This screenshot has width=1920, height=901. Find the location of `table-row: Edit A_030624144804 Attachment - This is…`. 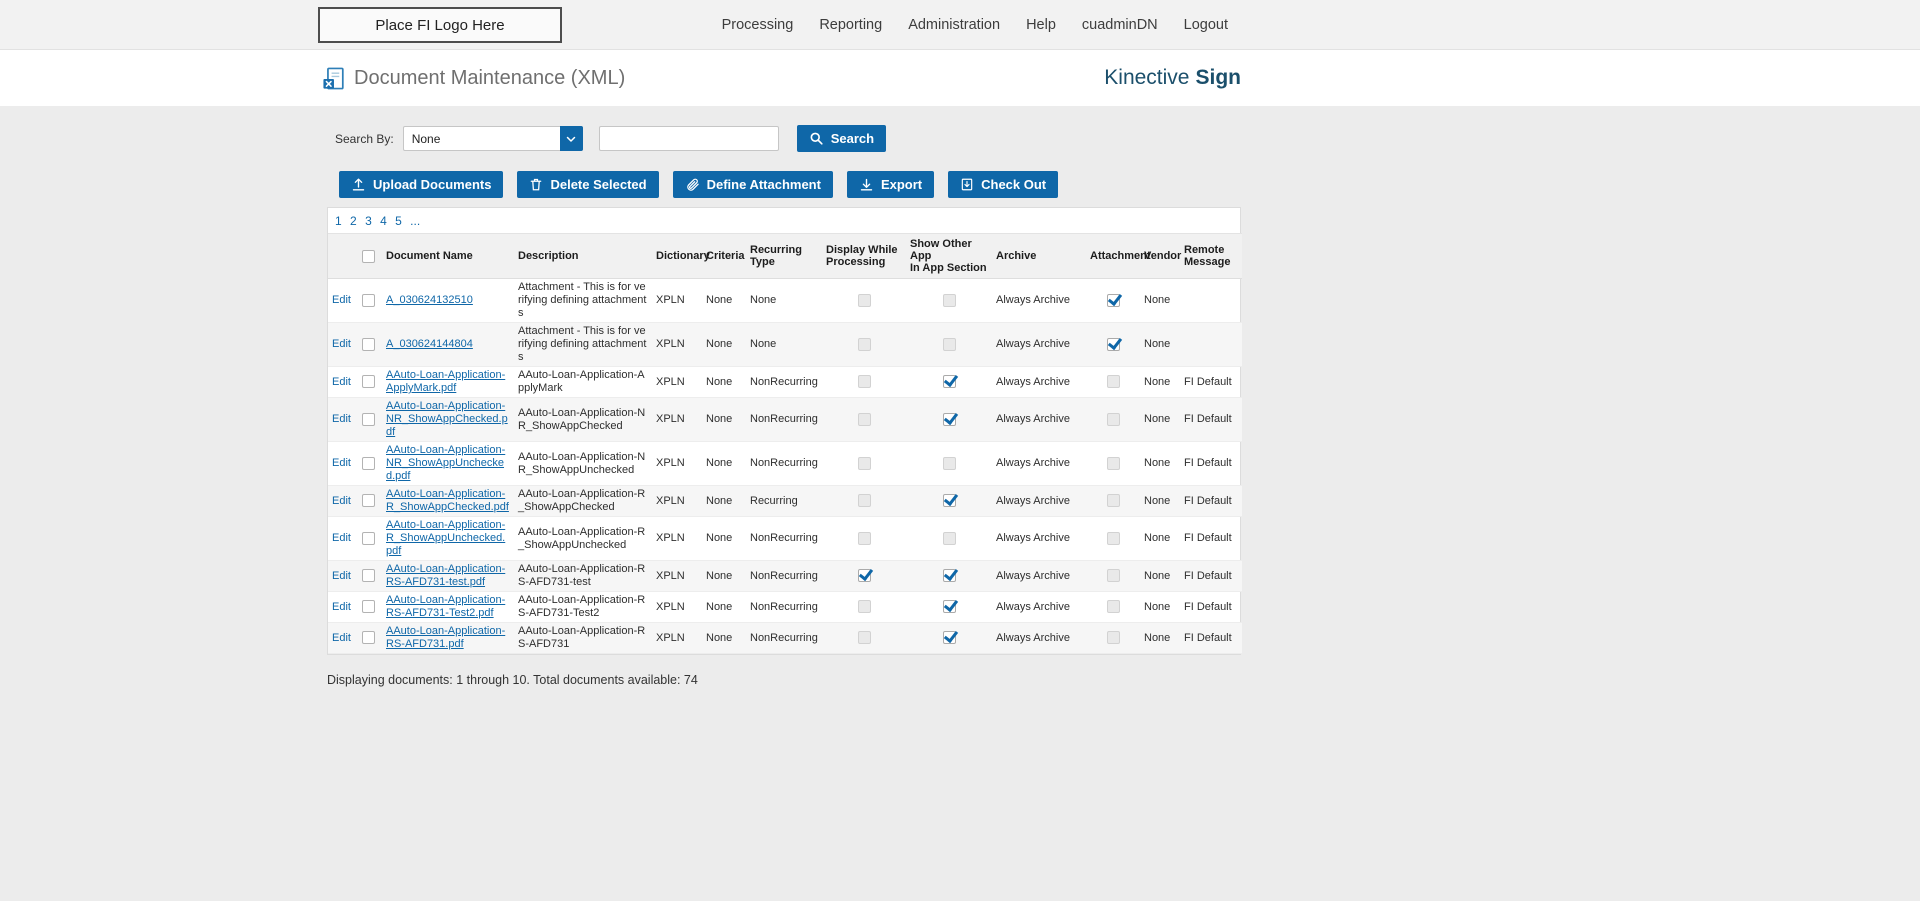

table-row: Edit A_030624144804 Attachment - This is… is located at coordinates (785, 344).